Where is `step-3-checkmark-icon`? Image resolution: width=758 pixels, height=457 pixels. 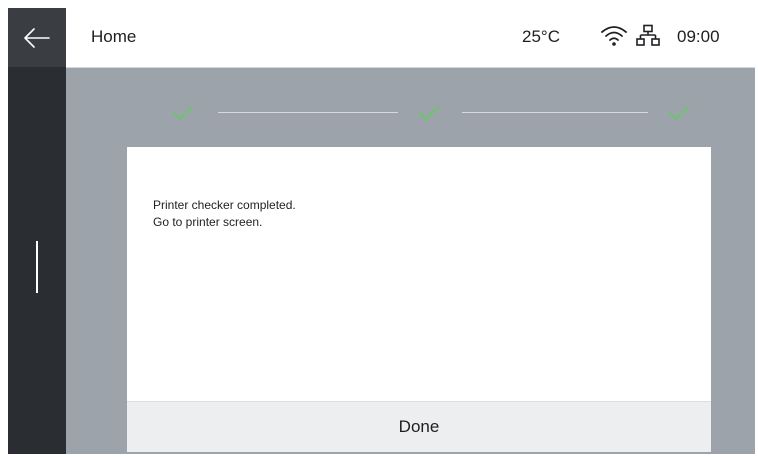
step-3-checkmark-icon is located at coordinates (679, 113).